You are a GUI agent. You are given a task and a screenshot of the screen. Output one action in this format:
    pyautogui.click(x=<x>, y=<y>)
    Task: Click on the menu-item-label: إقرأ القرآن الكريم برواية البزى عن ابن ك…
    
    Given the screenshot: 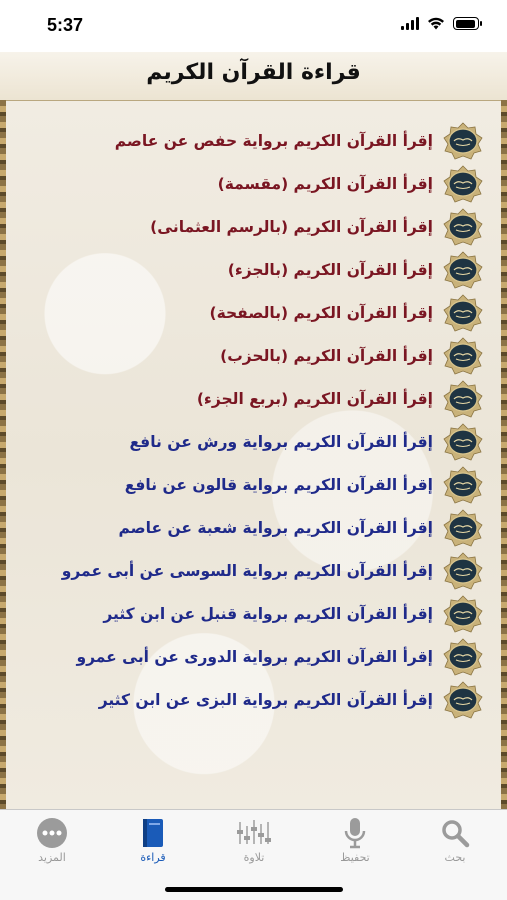 What is the action you would take?
    pyautogui.click(x=265, y=699)
    